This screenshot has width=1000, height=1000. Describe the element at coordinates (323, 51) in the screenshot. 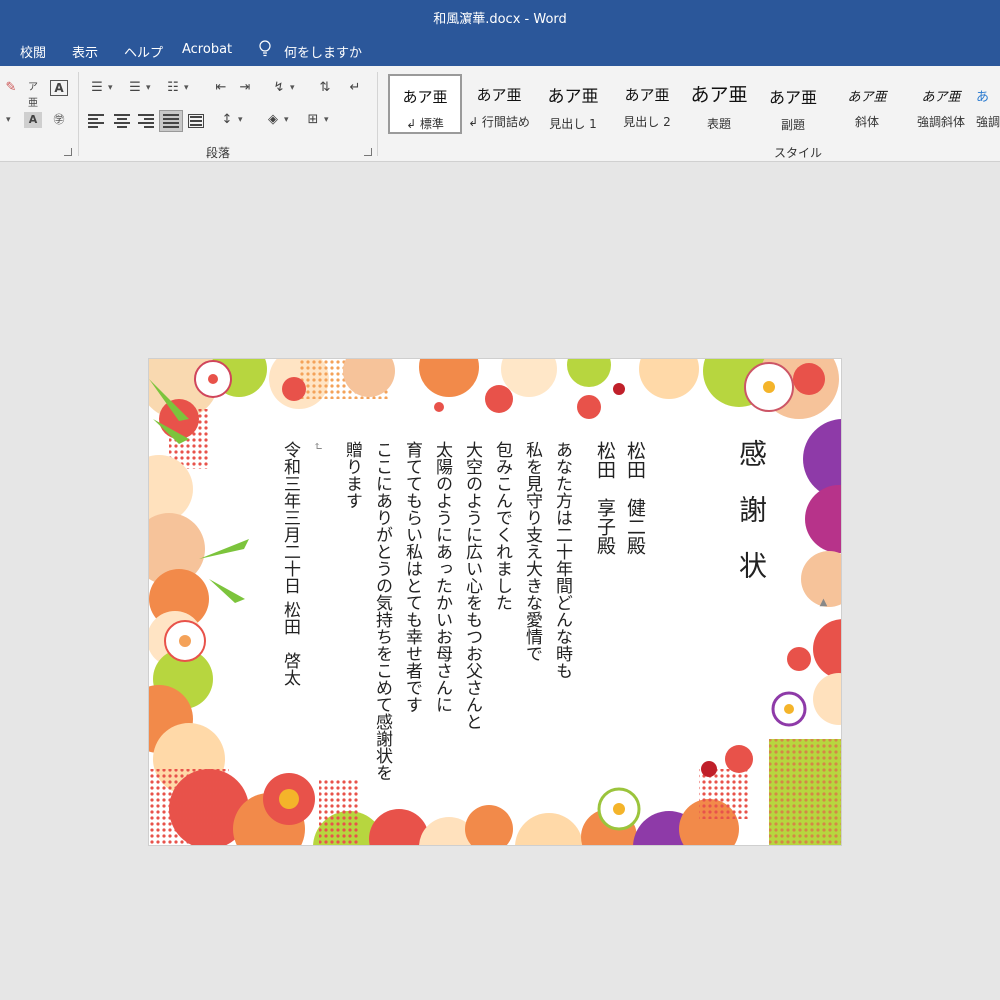

I see `tell-me-search: 何をしますか` at that location.